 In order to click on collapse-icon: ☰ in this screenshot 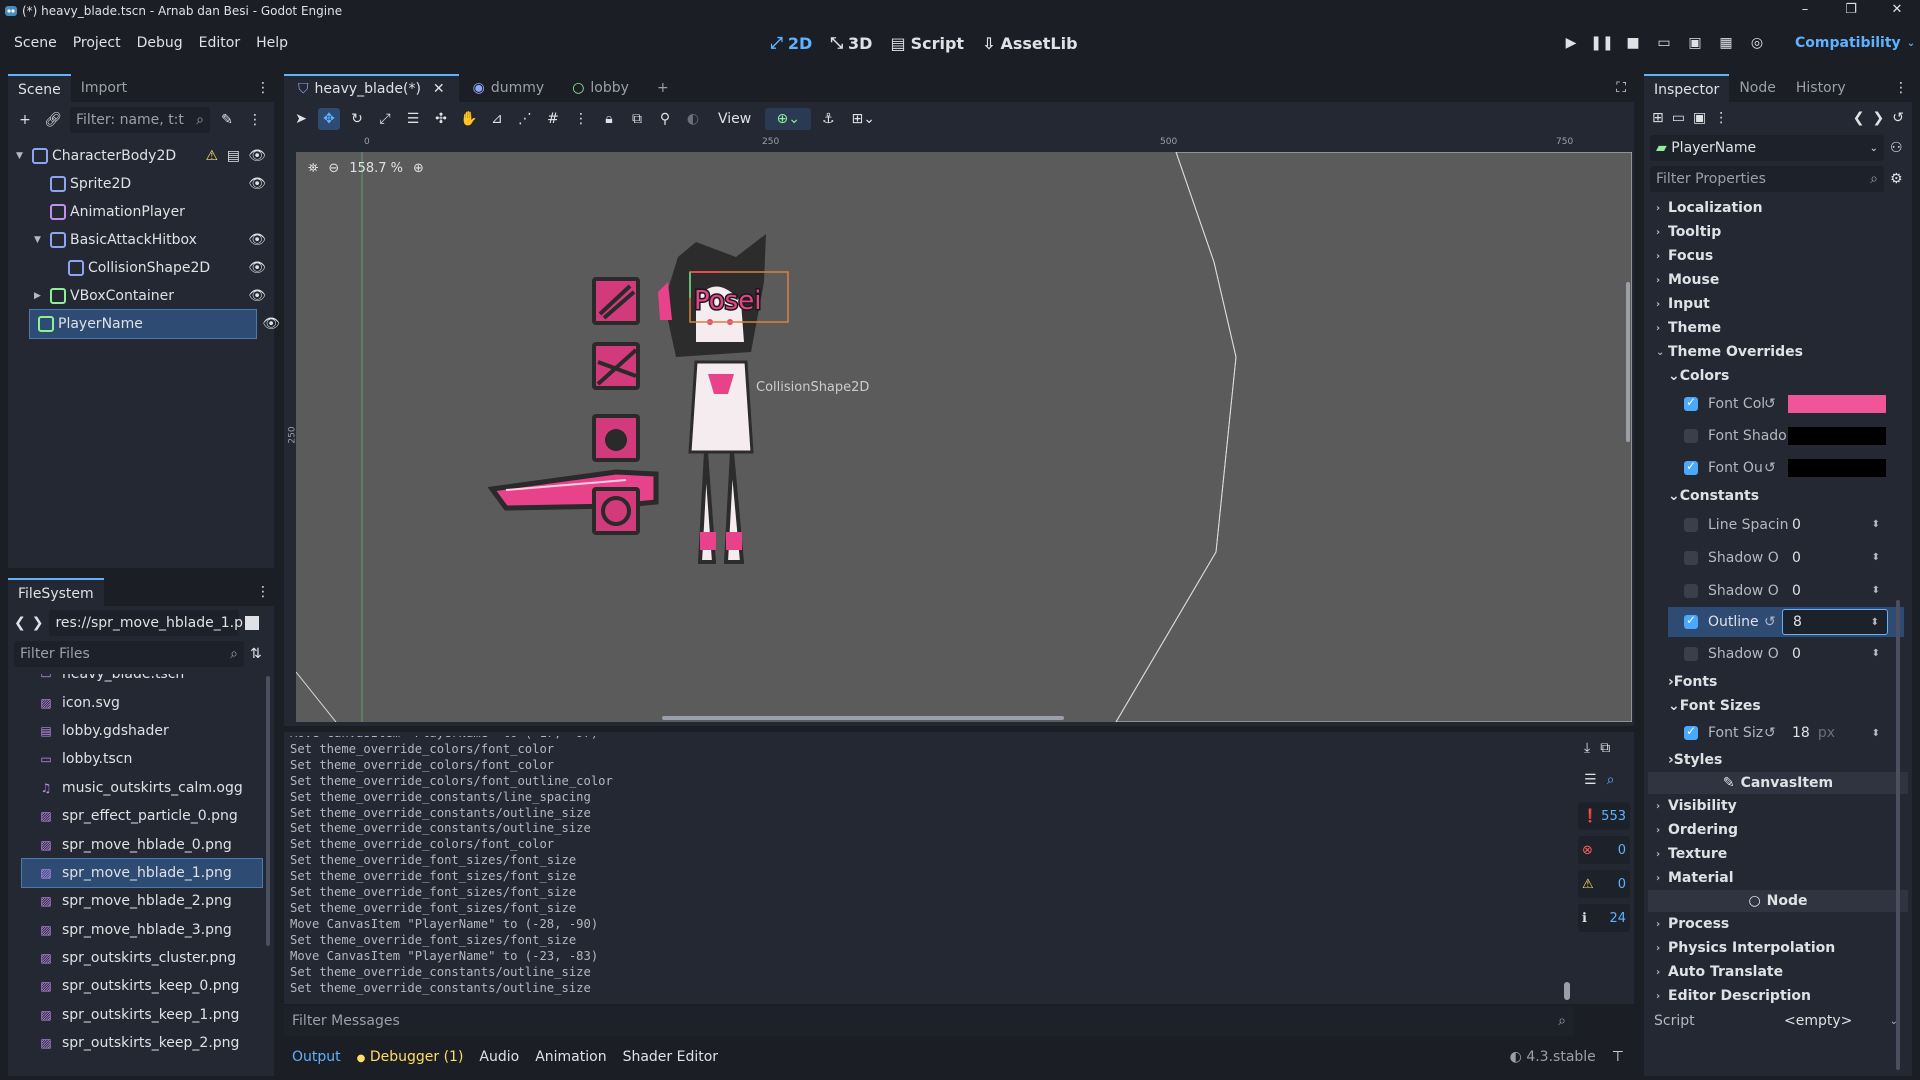, I will do `click(1590, 785)`.